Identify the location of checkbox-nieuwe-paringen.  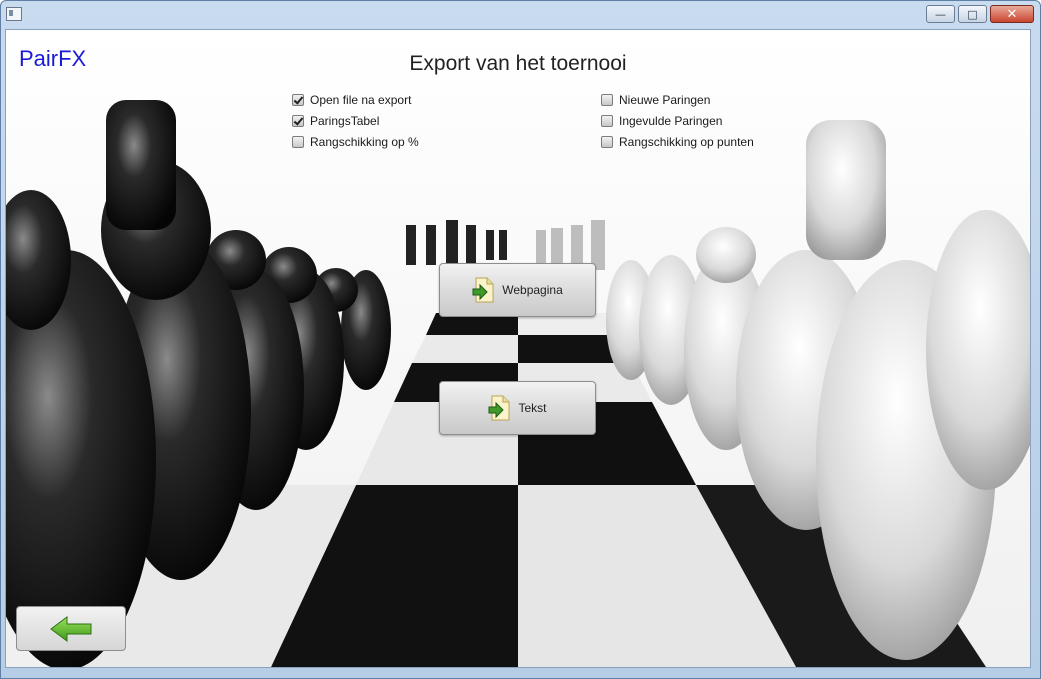
(607, 100).